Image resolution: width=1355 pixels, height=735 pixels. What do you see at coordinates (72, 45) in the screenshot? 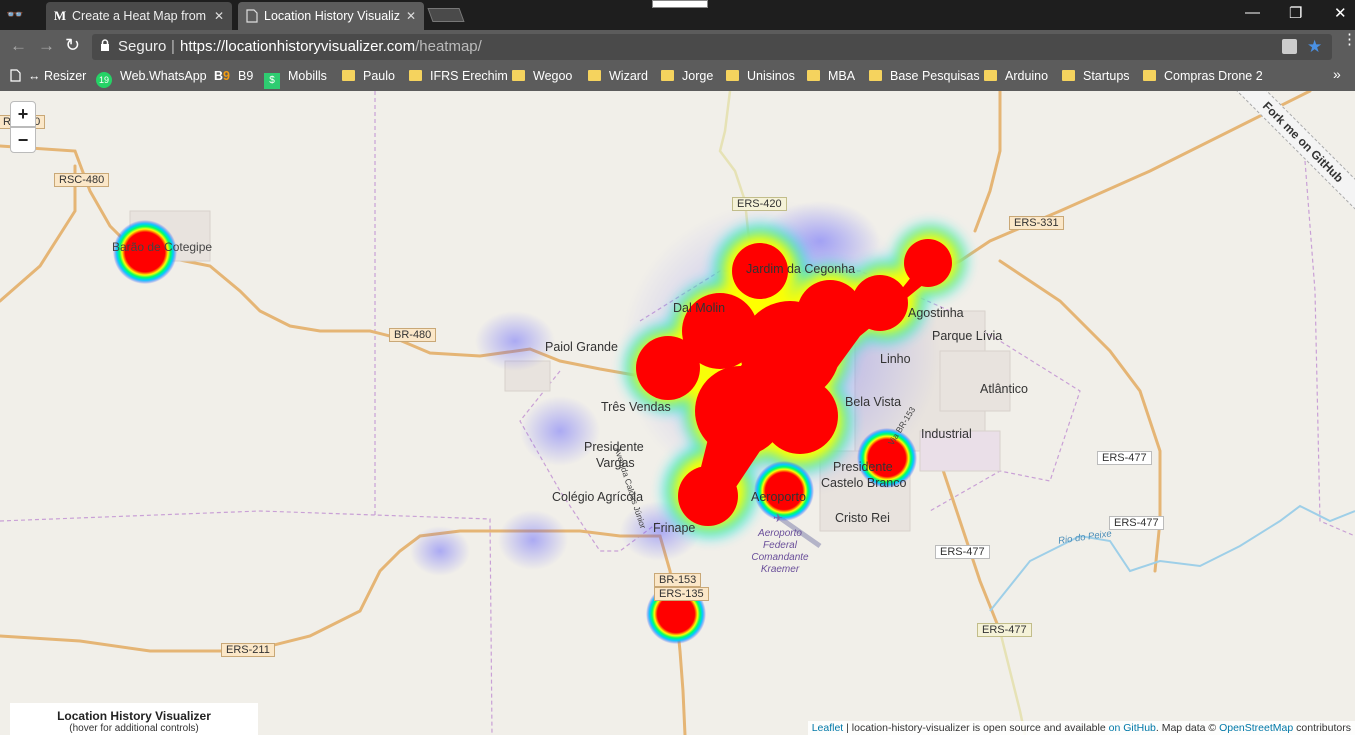
I see `reload-icon: ↻` at bounding box center [72, 45].